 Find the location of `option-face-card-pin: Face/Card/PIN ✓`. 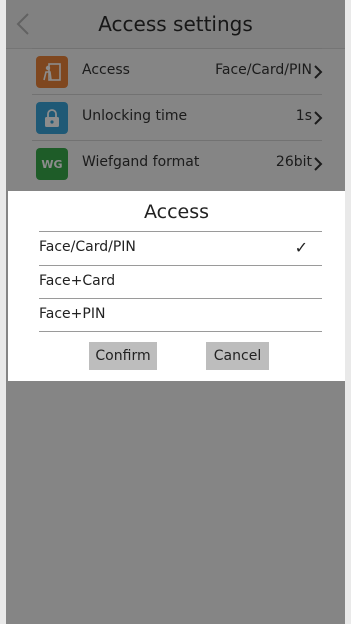

option-face-card-pin: Face/Card/PIN ✓ is located at coordinates (180, 248).